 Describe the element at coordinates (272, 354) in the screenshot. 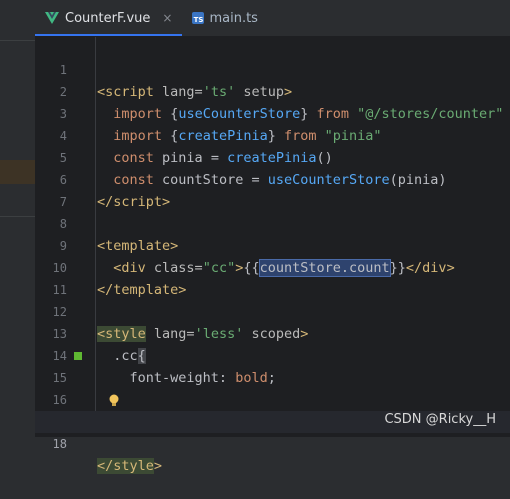

I see `code-line-14: 14 font-weight: bold;` at that location.